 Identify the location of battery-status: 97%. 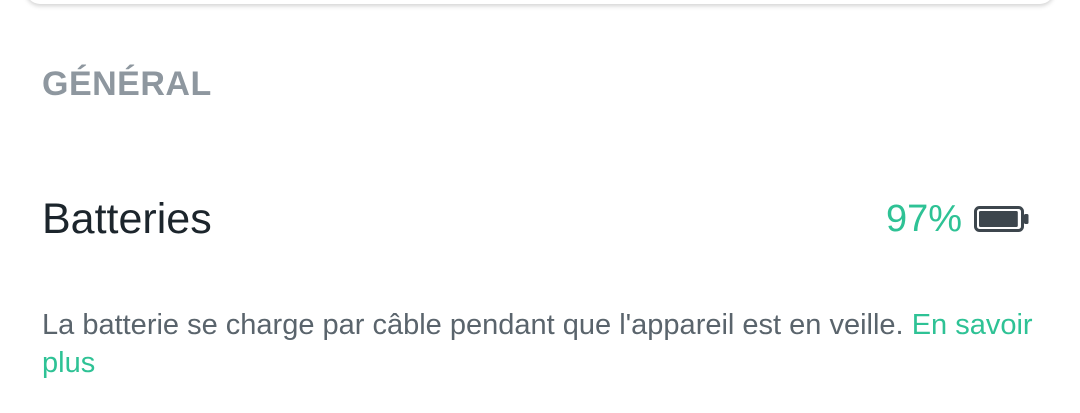
(958, 219).